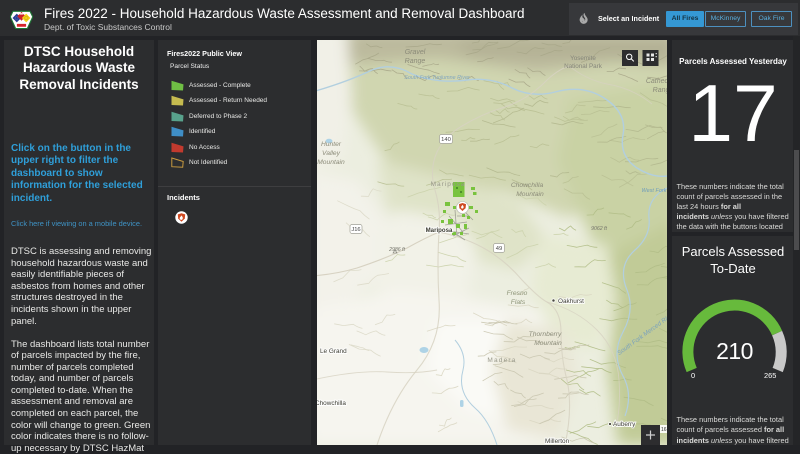 Image resolution: width=800 pixels, height=454 pixels. What do you see at coordinates (654, 191) in the screenshot?
I see `svg-text: West Fork` at bounding box center [654, 191].